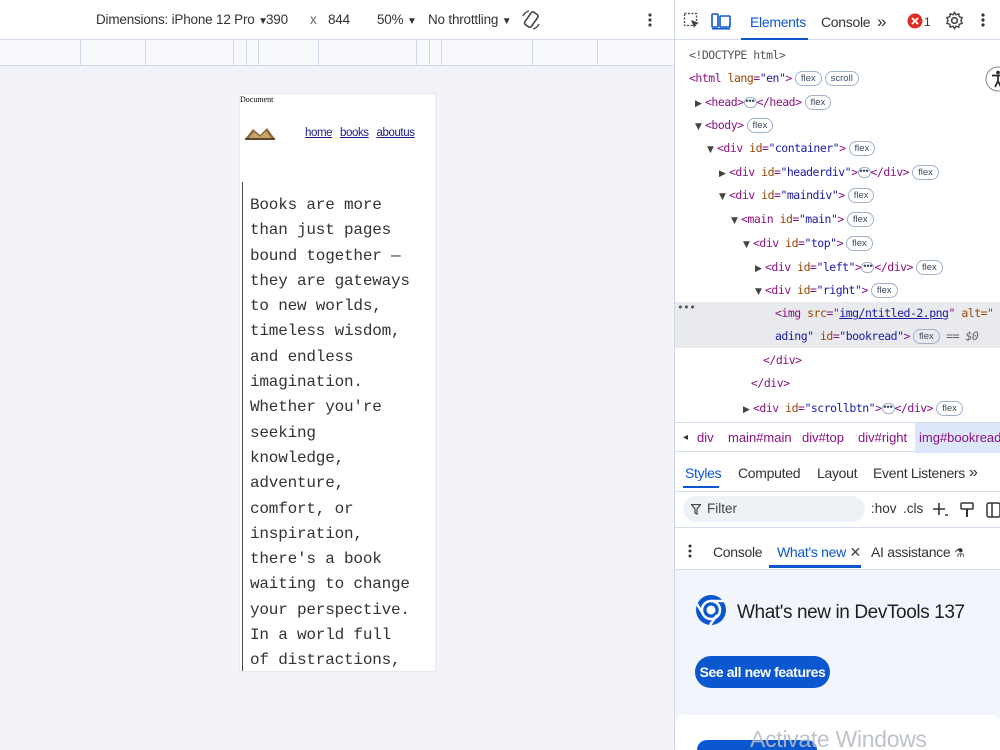  I want to click on drawer-tab-console: Console, so click(738, 552).